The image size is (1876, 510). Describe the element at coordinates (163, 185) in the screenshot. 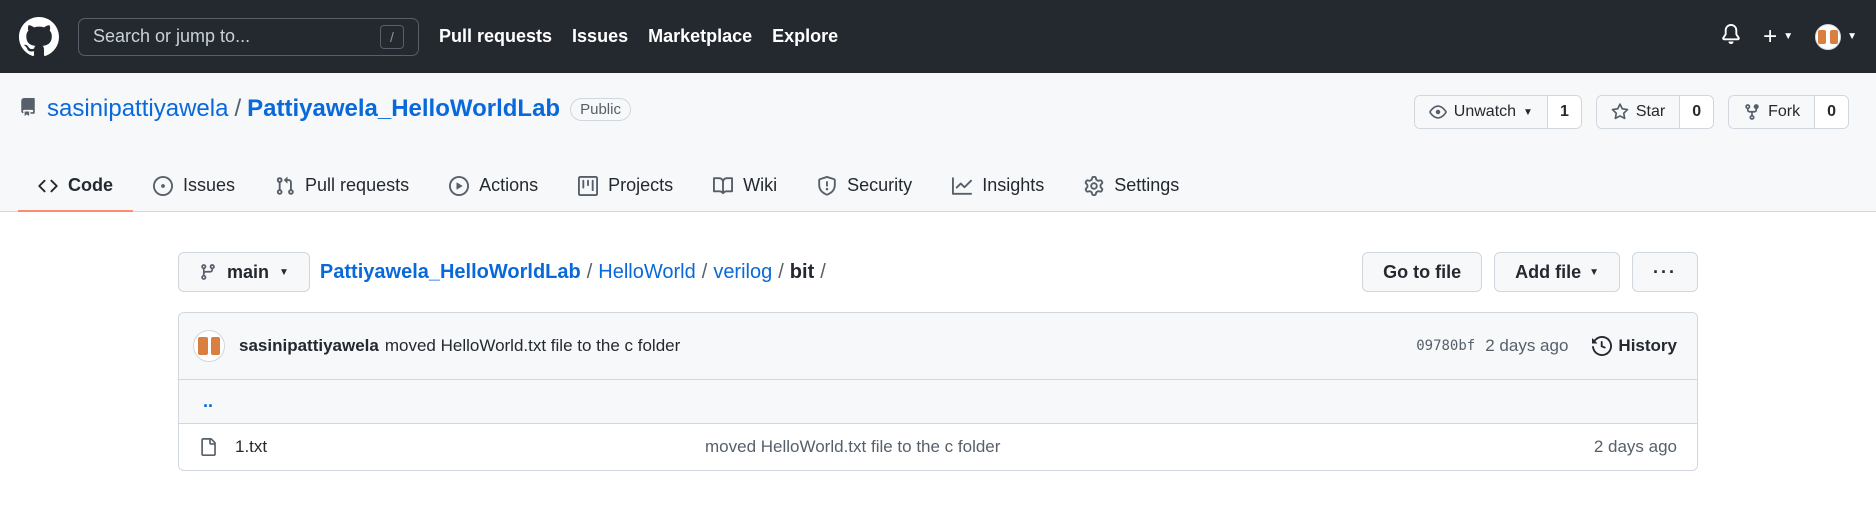

I see `issue-icon` at that location.